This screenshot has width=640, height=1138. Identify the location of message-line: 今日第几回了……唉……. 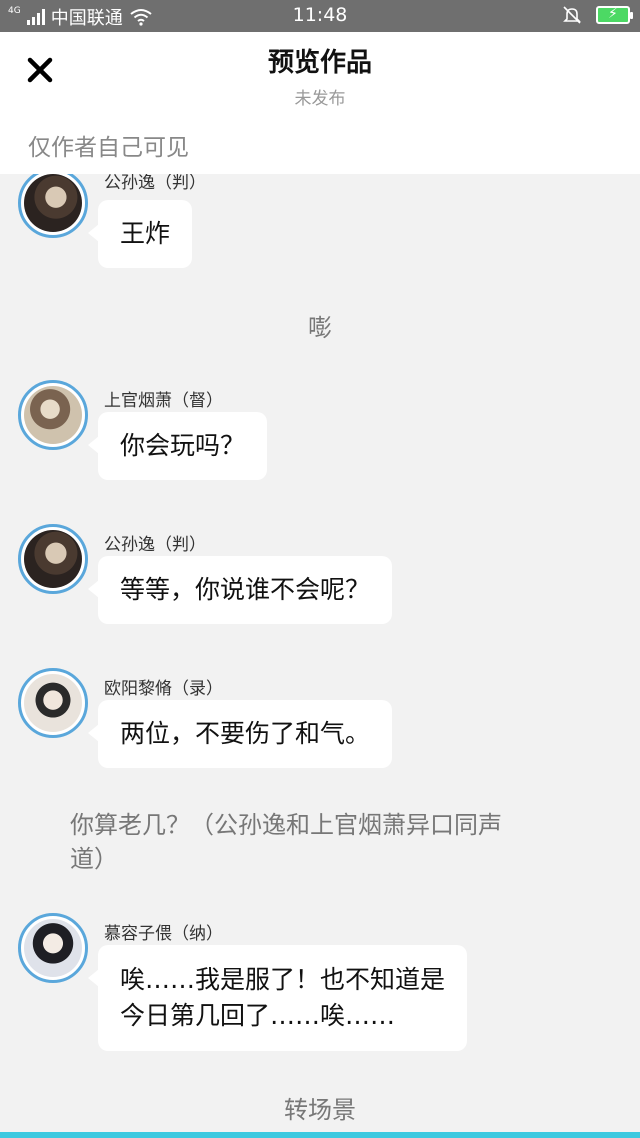
(258, 1015).